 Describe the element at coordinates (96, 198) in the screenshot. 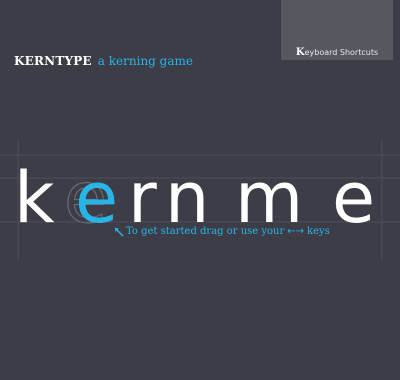

I see `letter-e-active: e` at that location.